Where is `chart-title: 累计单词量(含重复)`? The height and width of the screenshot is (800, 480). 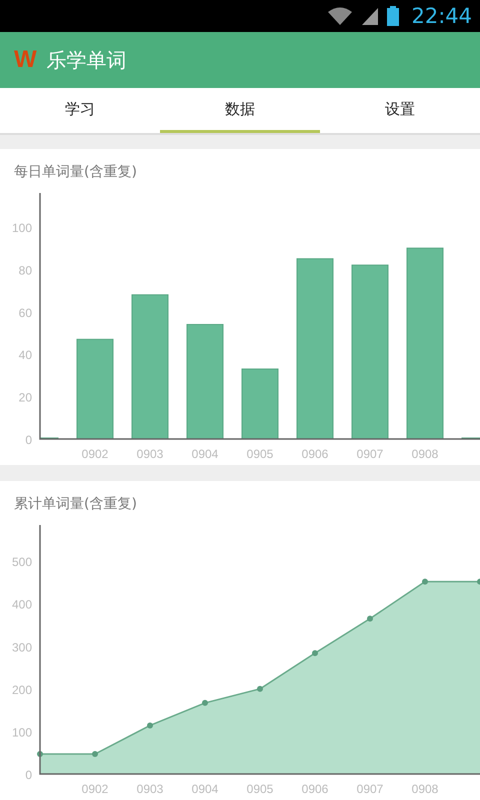 chart-title: 累计单词量(含重复) is located at coordinates (75, 504).